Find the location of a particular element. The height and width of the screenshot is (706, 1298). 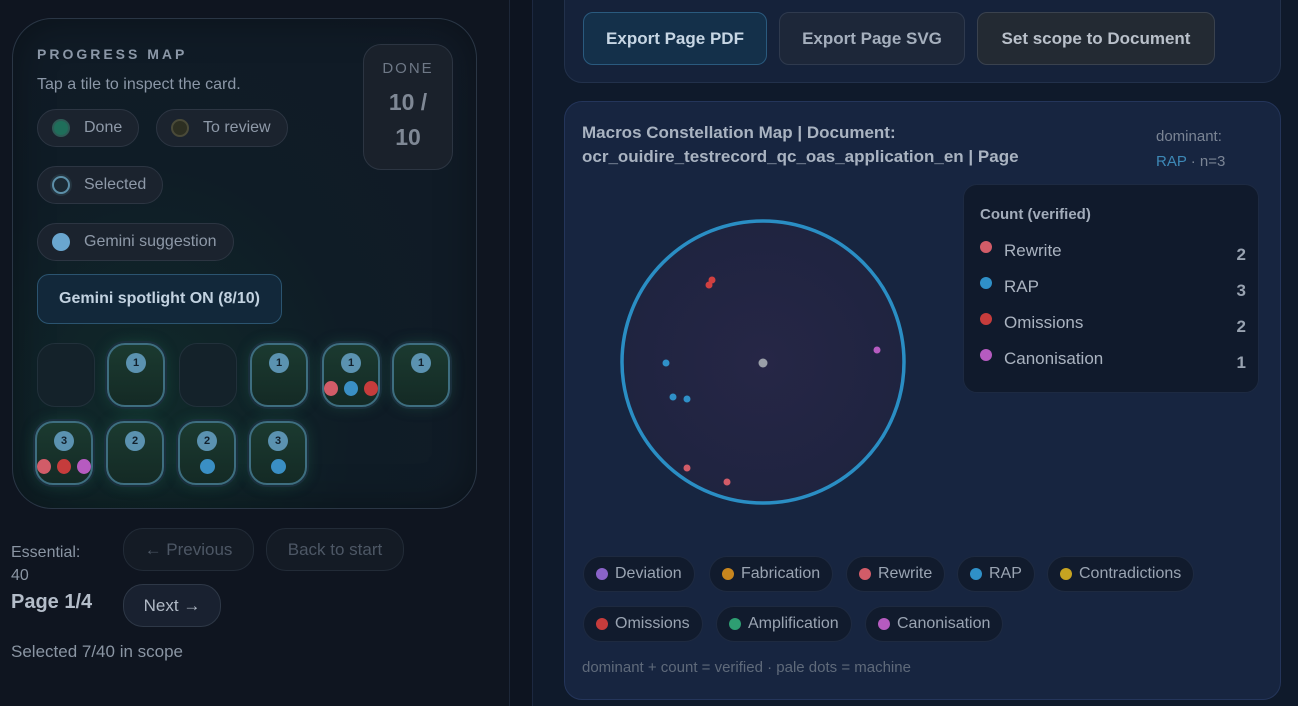

legend-pill-omissions: Omissions is located at coordinates (643, 624).